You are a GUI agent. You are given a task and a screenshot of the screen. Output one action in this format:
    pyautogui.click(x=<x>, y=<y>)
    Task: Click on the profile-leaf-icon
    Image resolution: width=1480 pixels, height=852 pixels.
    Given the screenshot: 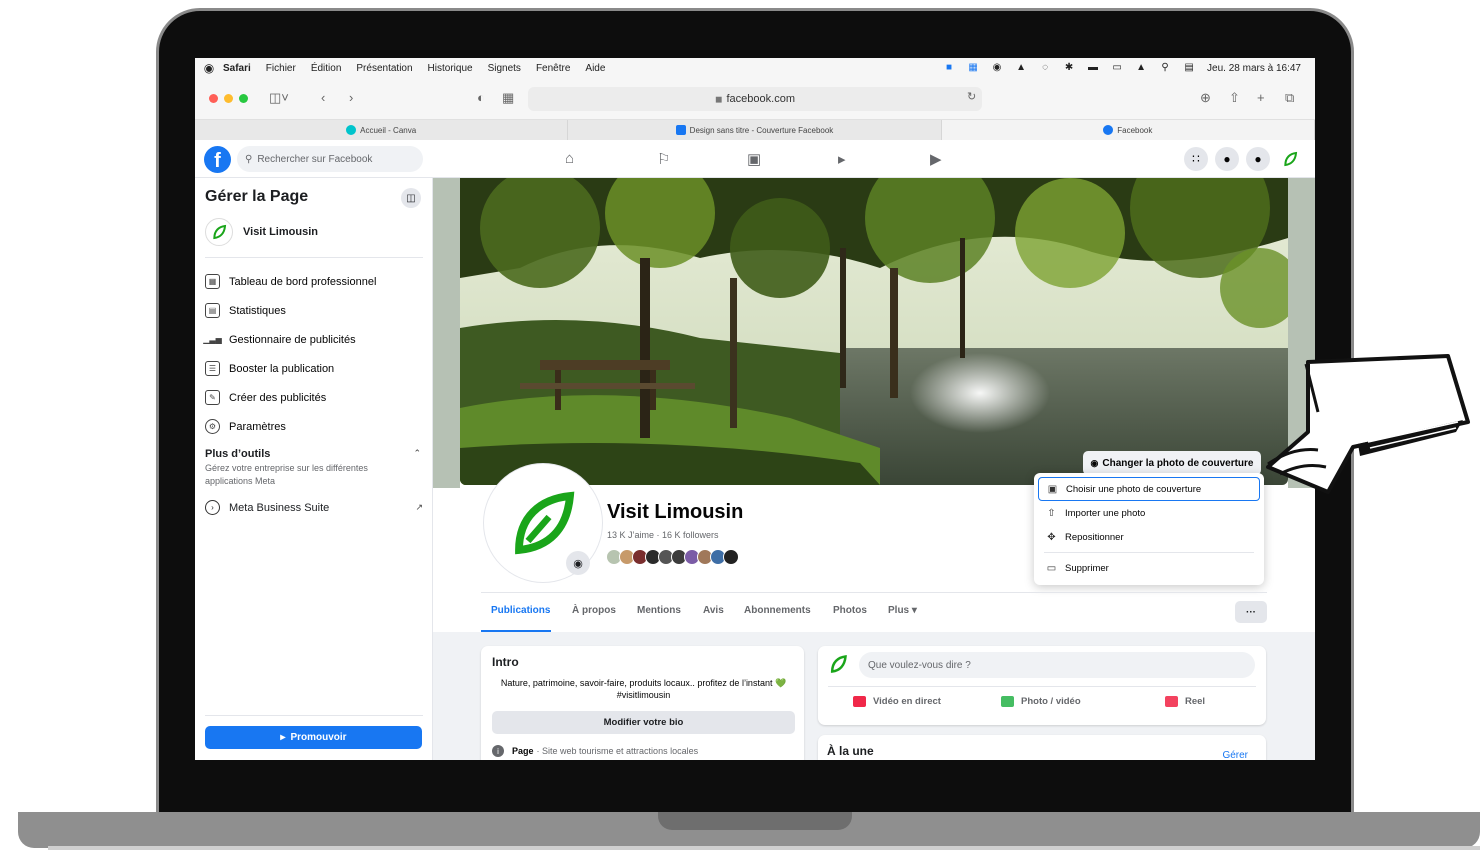 What is the action you would take?
    pyautogui.click(x=1290, y=159)
    